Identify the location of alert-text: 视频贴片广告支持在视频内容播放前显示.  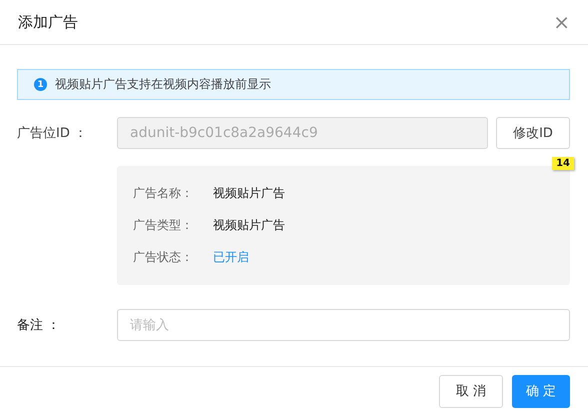
(163, 84).